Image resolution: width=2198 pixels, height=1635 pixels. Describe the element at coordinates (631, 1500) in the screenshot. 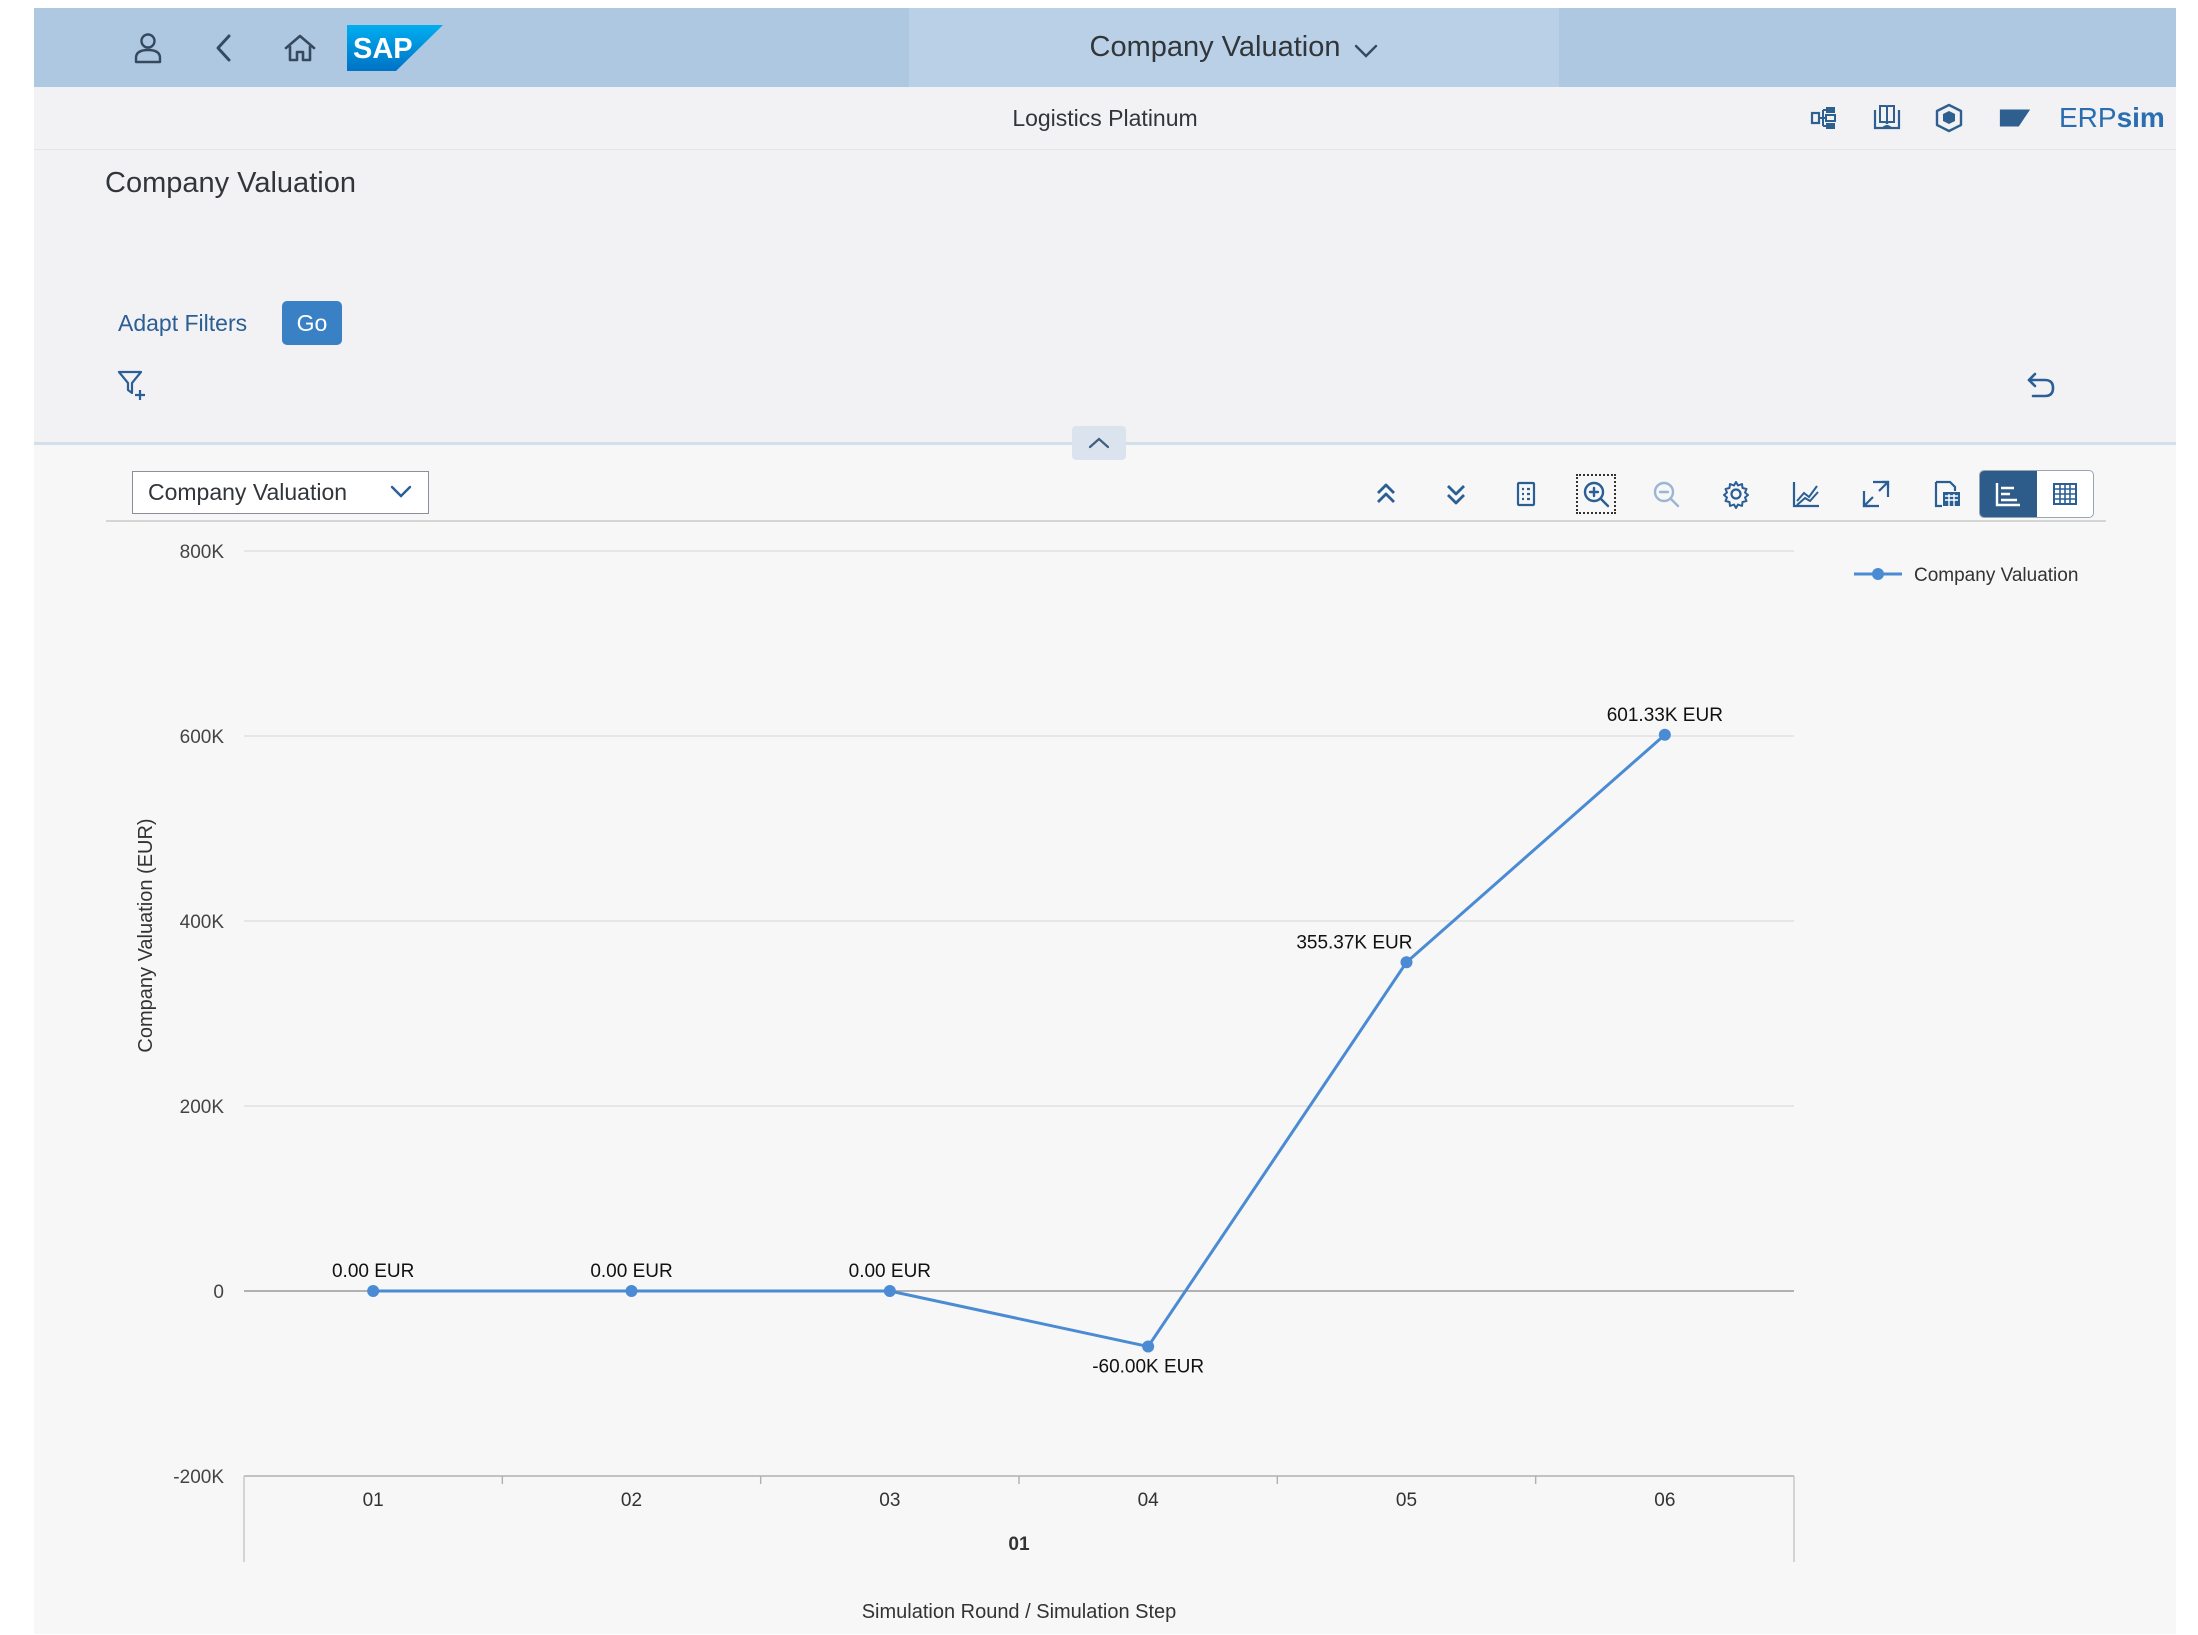

I see `x-tick-label: 02` at that location.